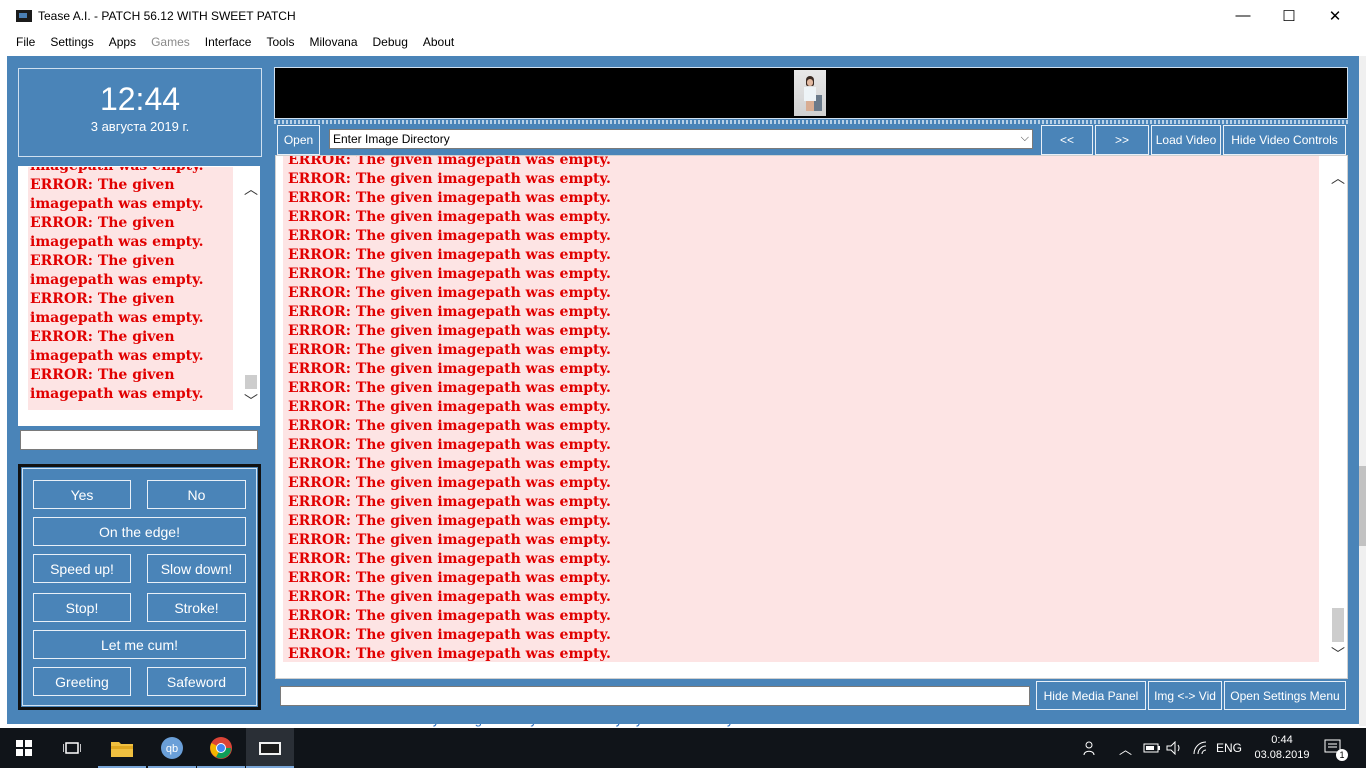 The width and height of the screenshot is (1366, 768). What do you see at coordinates (683, 748) in the screenshot?
I see `taskbar: qb ︿ ENG 0:44 03.08.2019 1` at bounding box center [683, 748].